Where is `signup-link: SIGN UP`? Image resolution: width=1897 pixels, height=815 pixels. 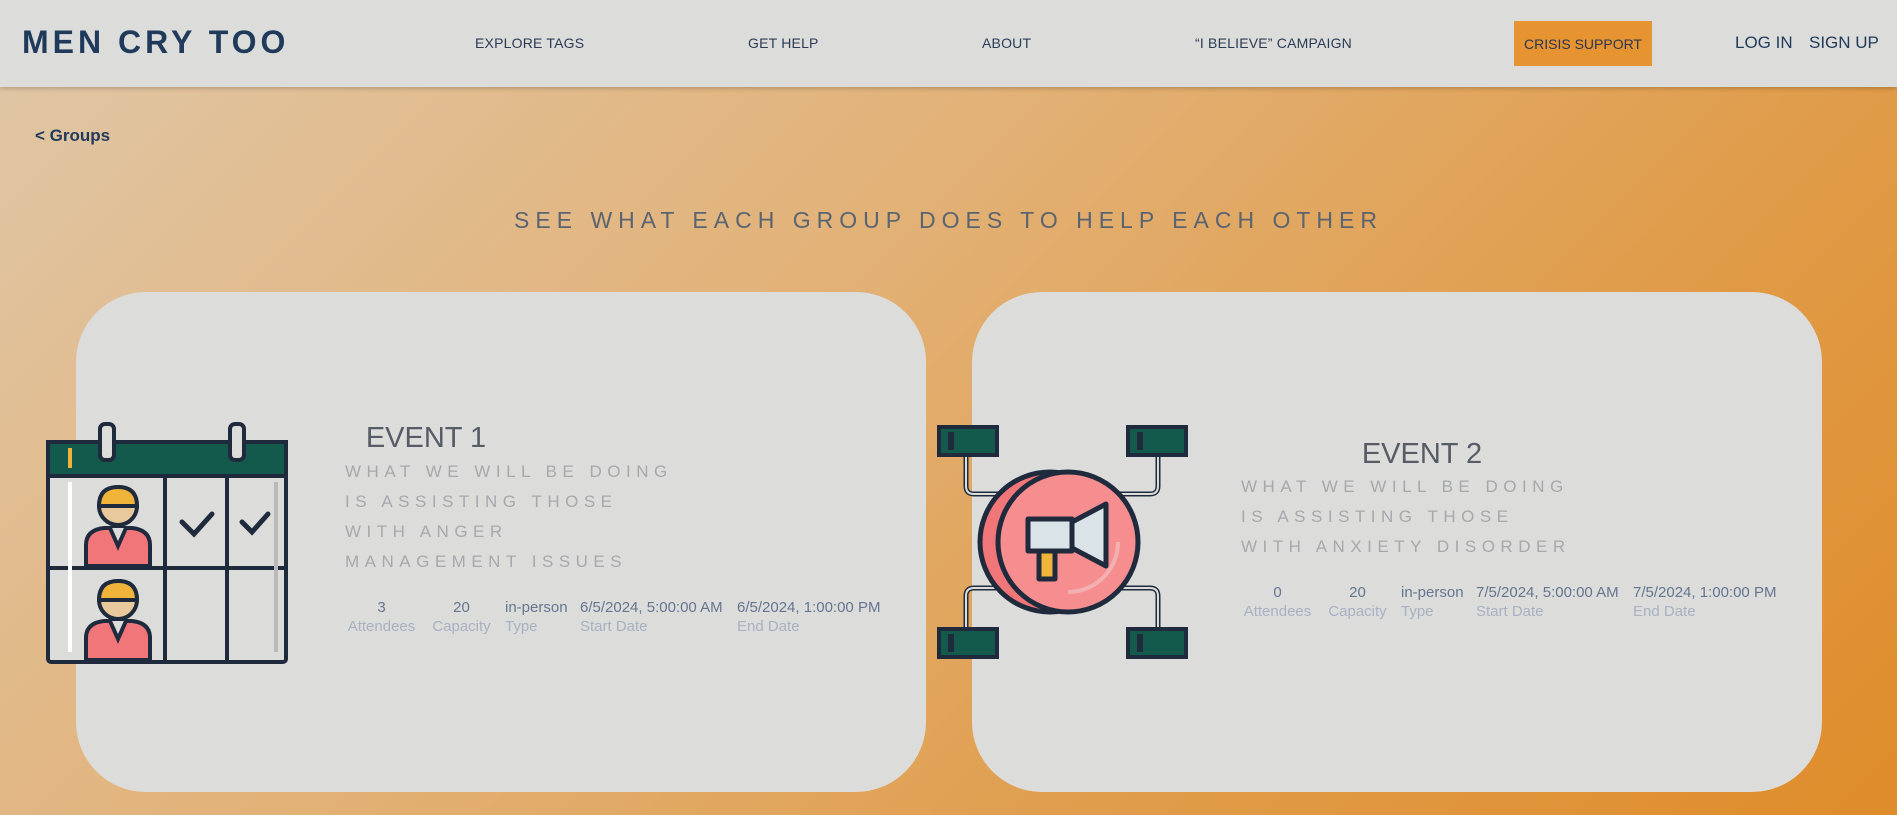
signup-link: SIGN UP is located at coordinates (1844, 43).